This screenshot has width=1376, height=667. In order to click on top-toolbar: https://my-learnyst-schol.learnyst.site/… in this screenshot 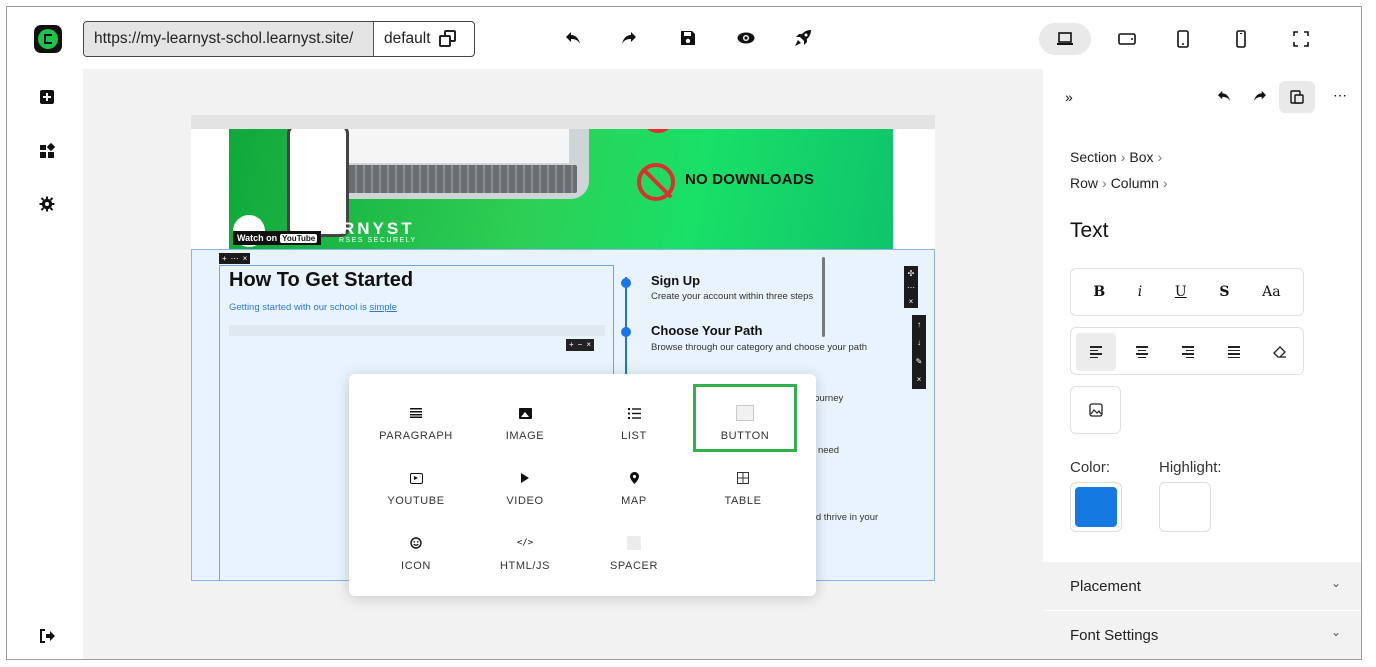, I will do `click(684, 38)`.